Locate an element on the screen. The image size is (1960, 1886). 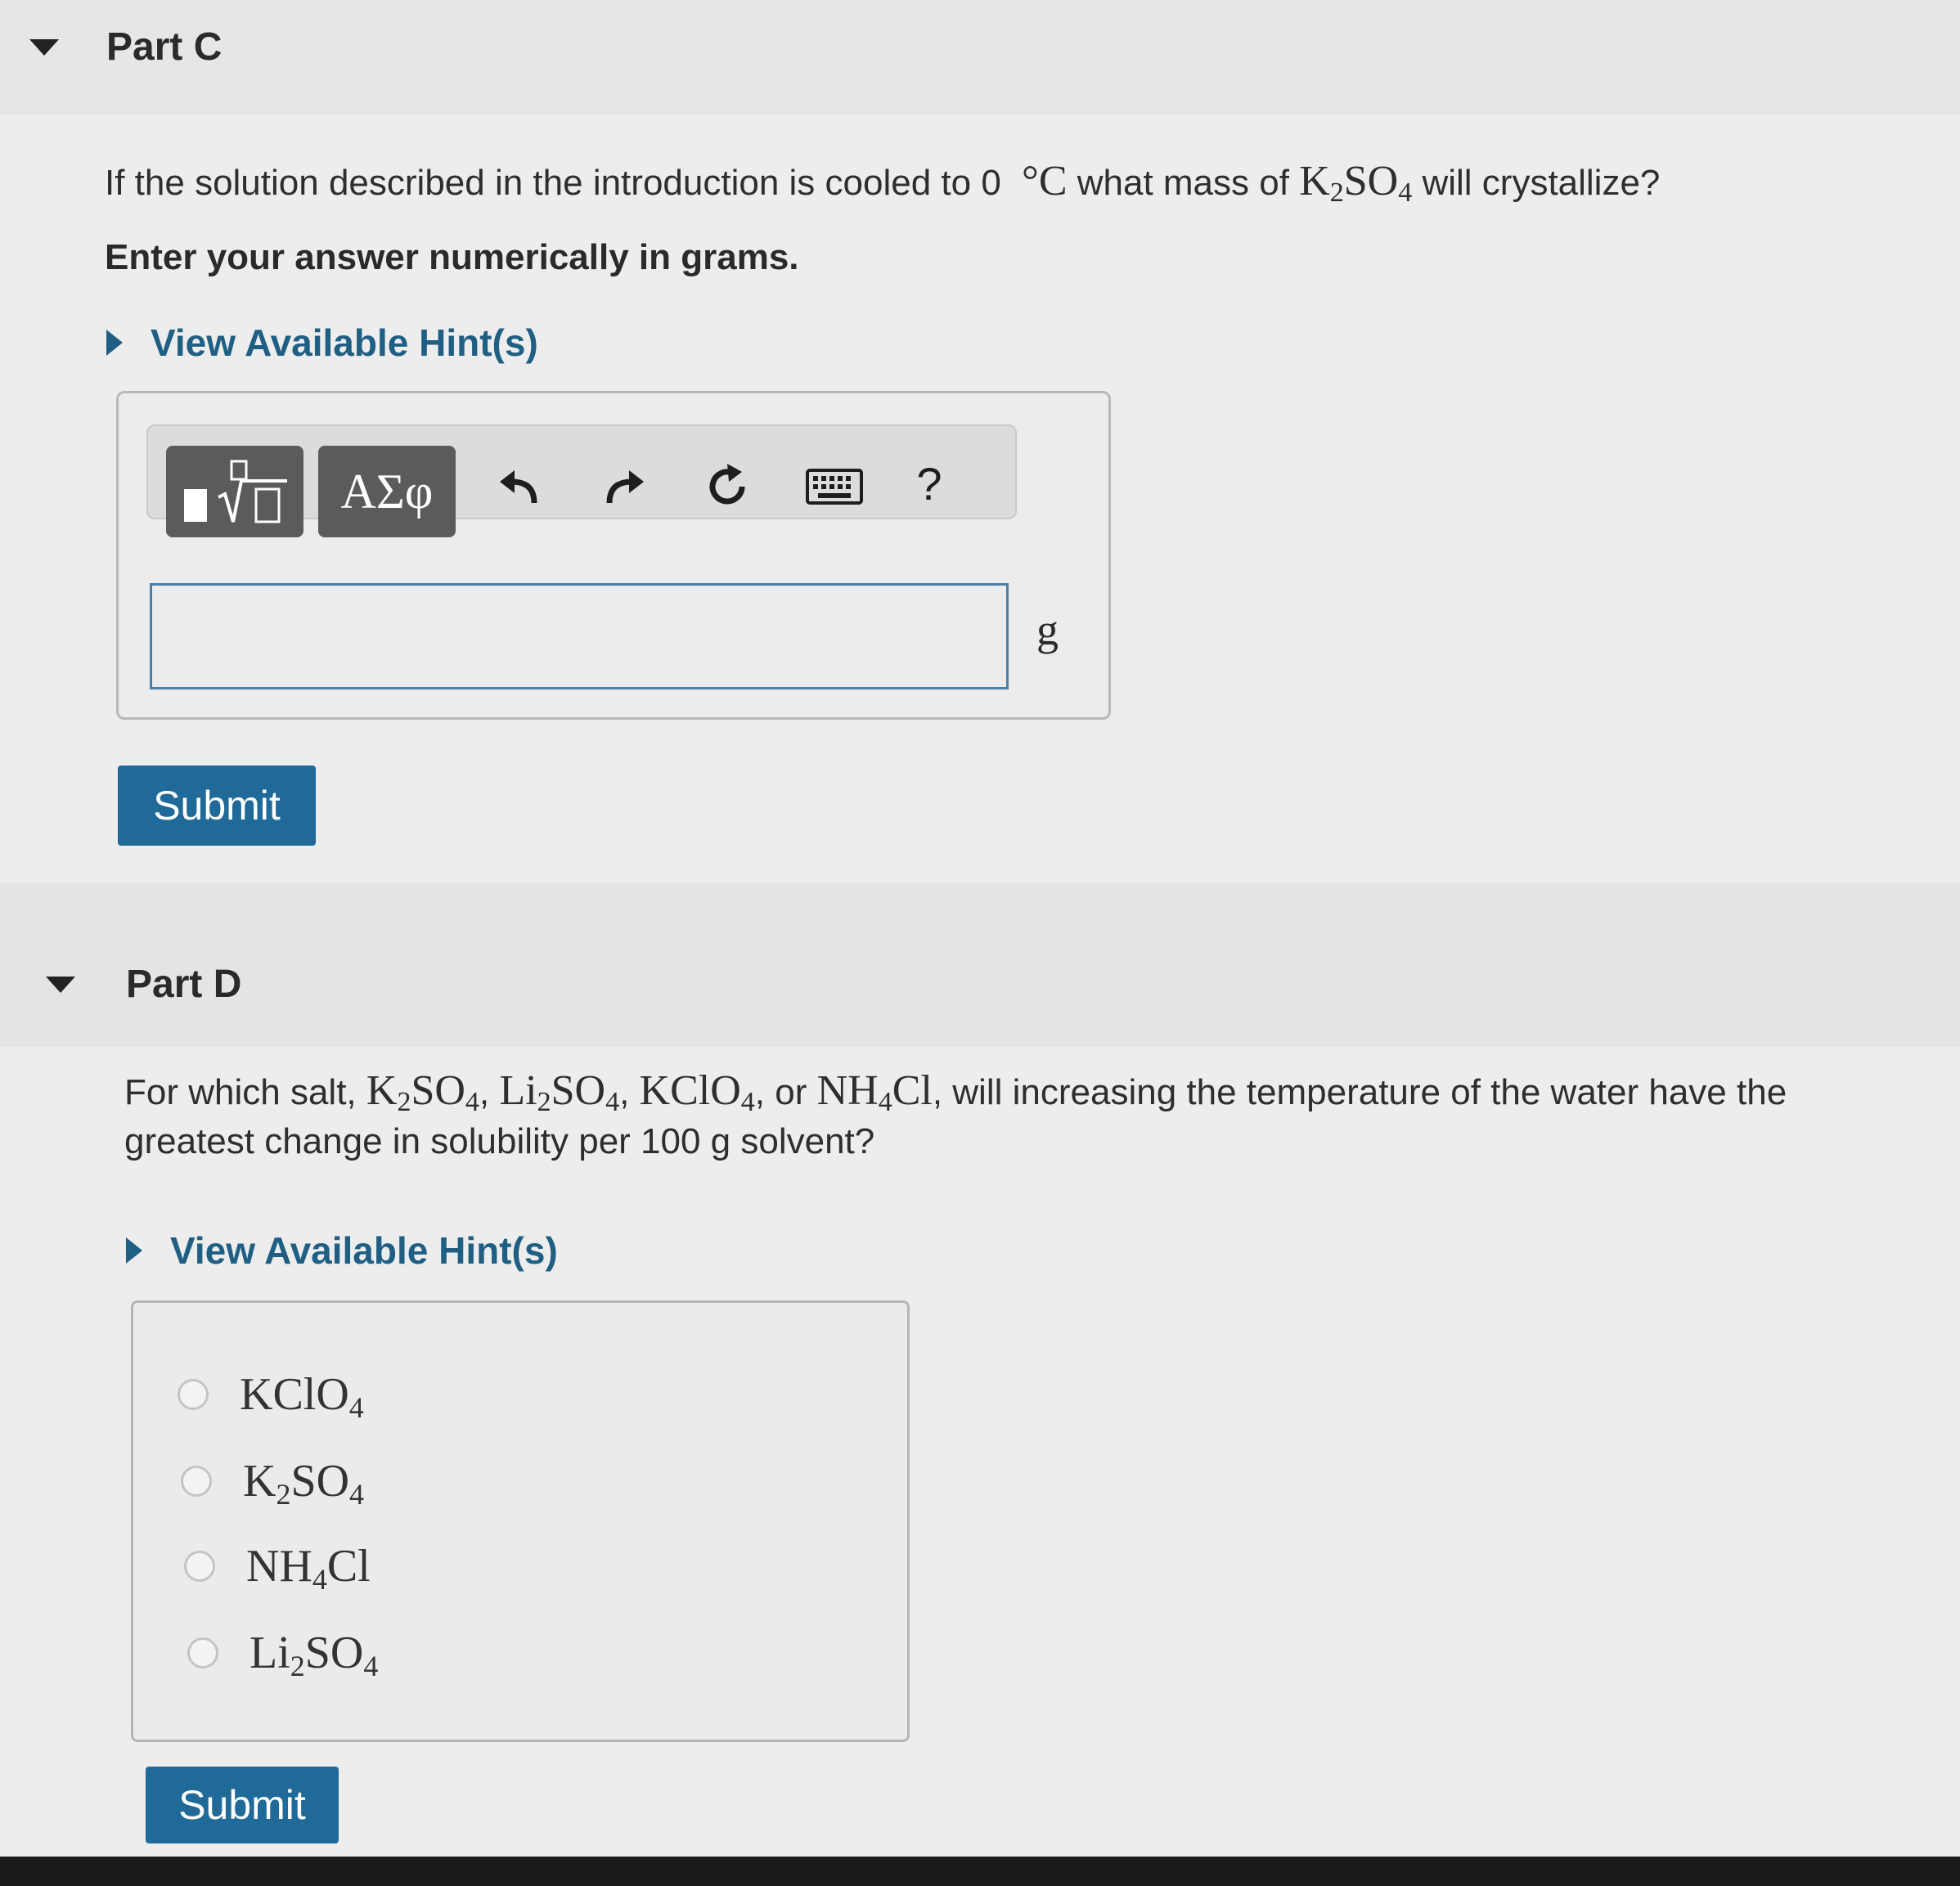
greek-symbols-button: ΑΣφ is located at coordinates (387, 491).